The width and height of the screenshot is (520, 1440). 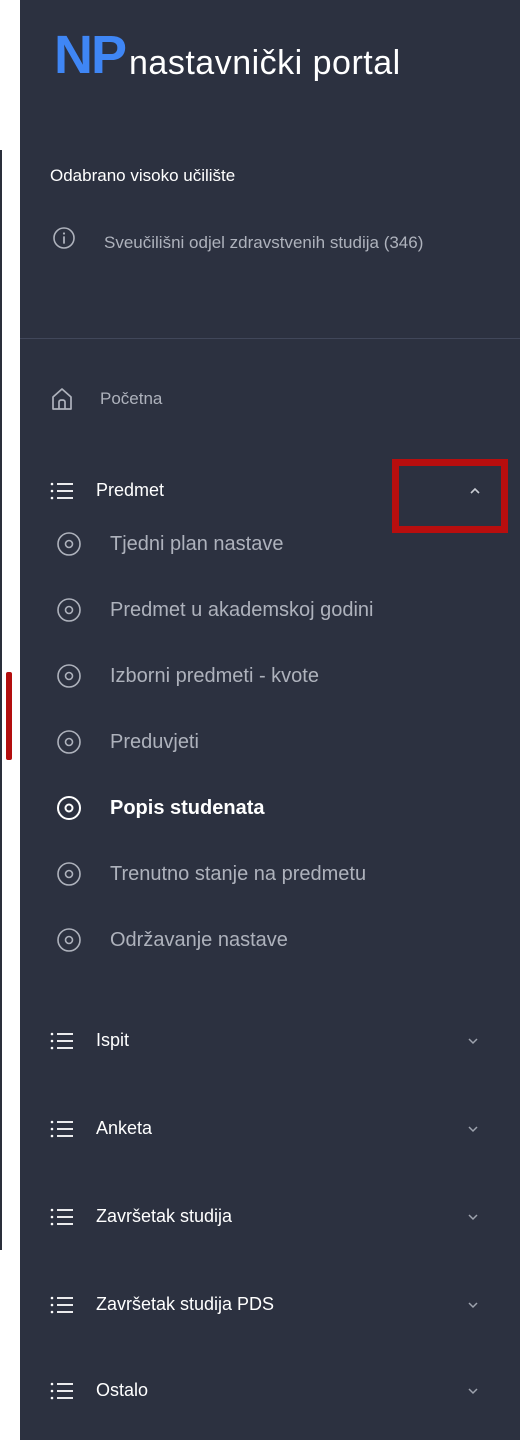 I want to click on nav-item-label: Početna, so click(x=131, y=398).